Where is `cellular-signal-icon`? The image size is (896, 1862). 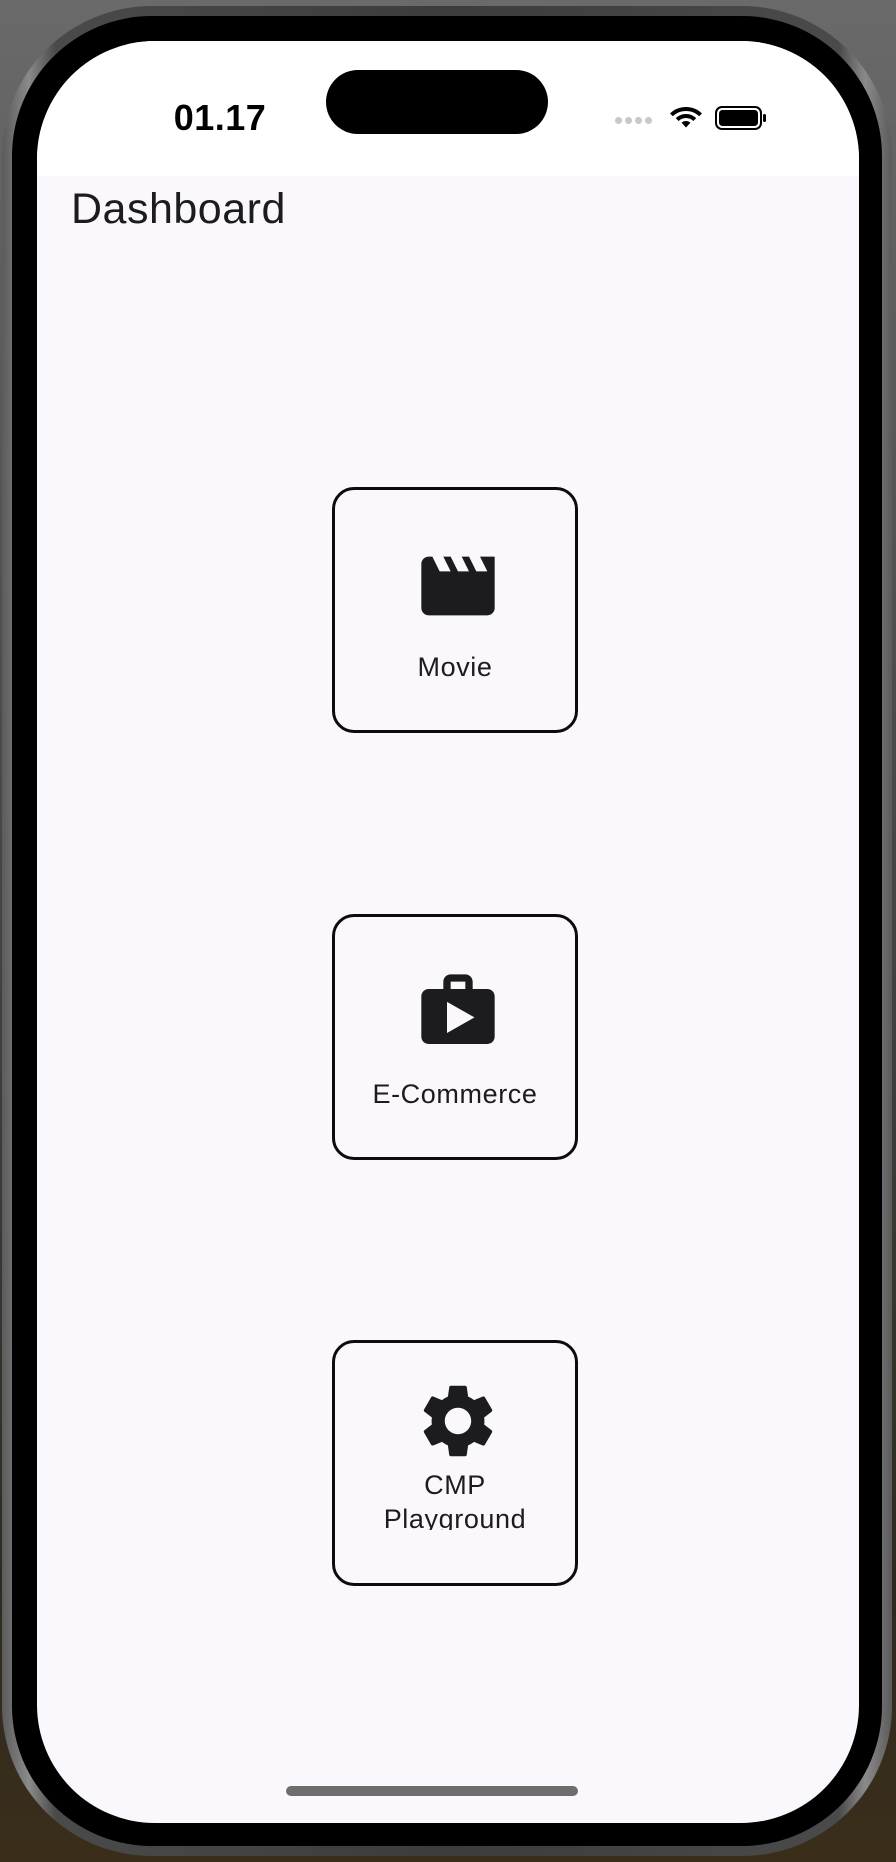 cellular-signal-icon is located at coordinates (635, 122).